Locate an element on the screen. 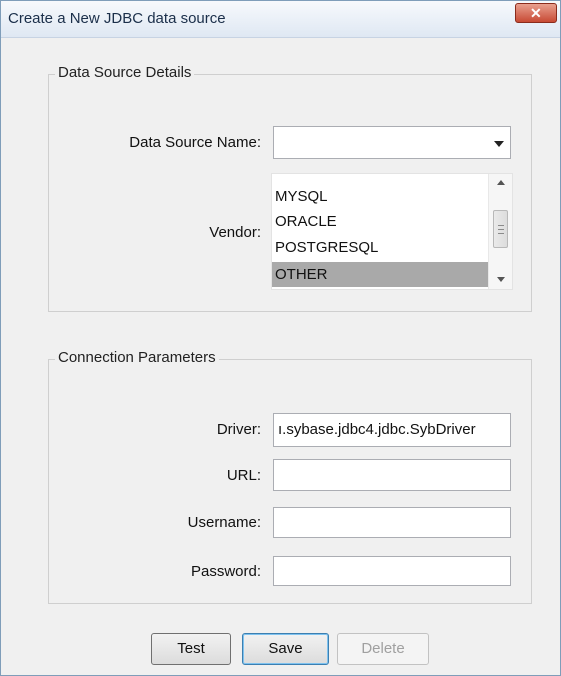  vendor-scrollbar is located at coordinates (500, 231).